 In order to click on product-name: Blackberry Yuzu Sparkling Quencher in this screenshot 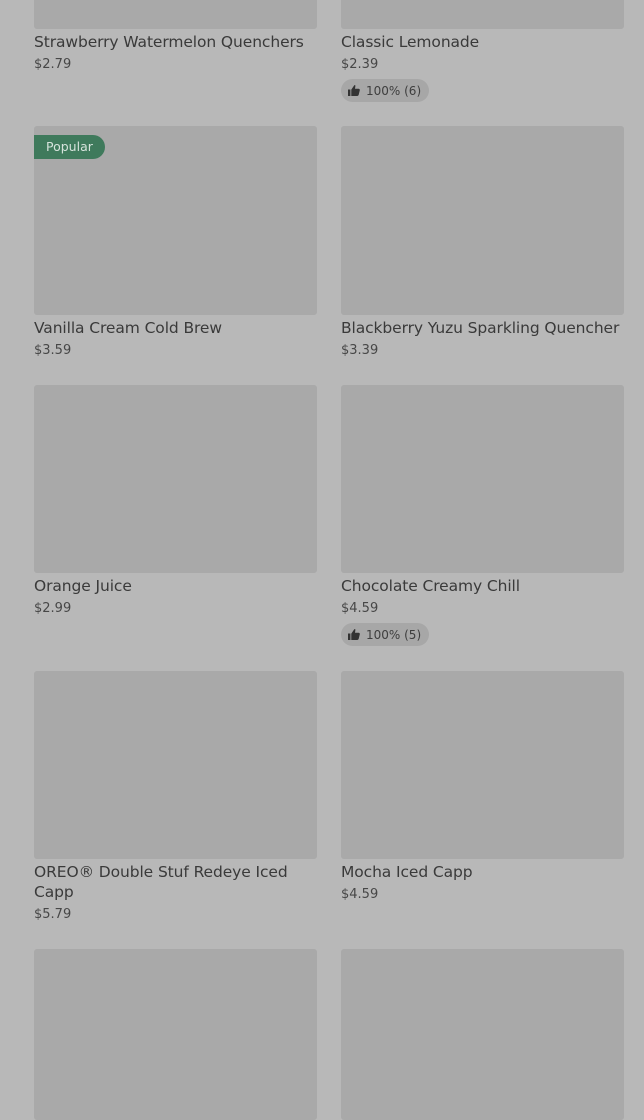, I will do `click(491, 328)`.